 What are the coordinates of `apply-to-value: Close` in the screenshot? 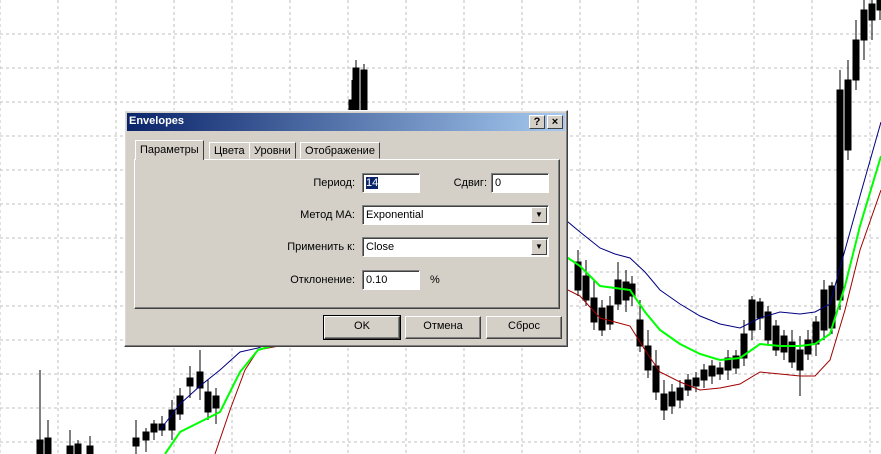 It's located at (380, 247).